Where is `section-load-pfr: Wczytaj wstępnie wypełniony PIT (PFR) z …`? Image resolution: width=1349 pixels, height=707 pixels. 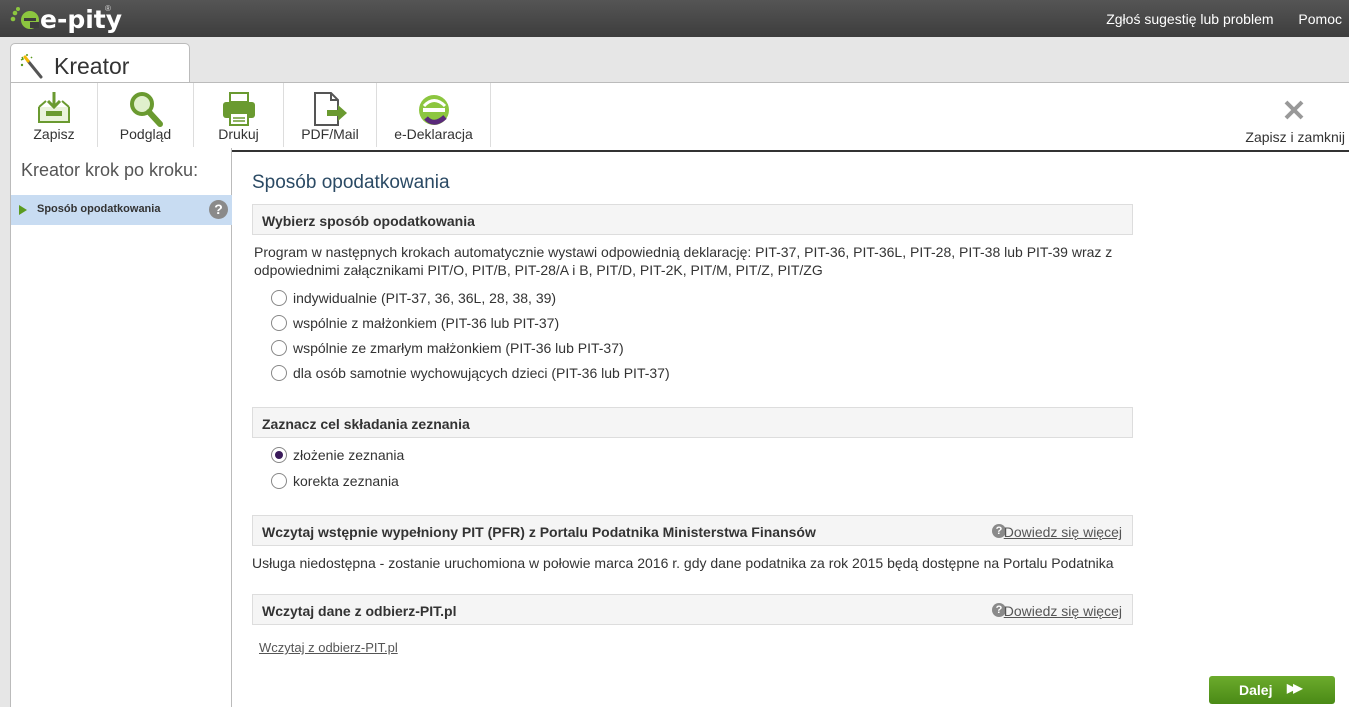 section-load-pfr: Wczytaj wstępnie wypełniony PIT (PFR) z … is located at coordinates (692, 530).